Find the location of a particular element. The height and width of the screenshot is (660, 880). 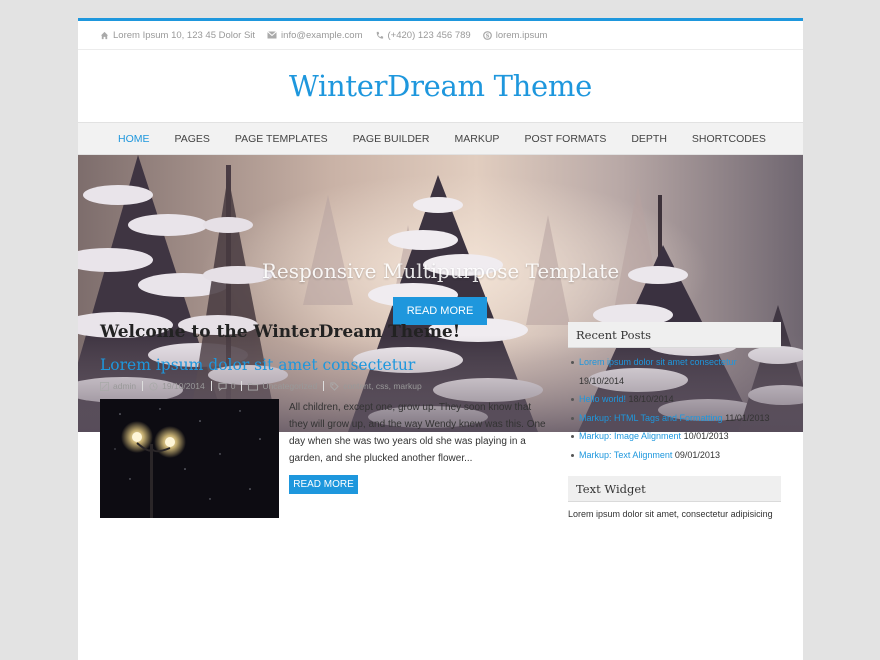

skype-link: S lorem.ipsum is located at coordinates (515, 35).